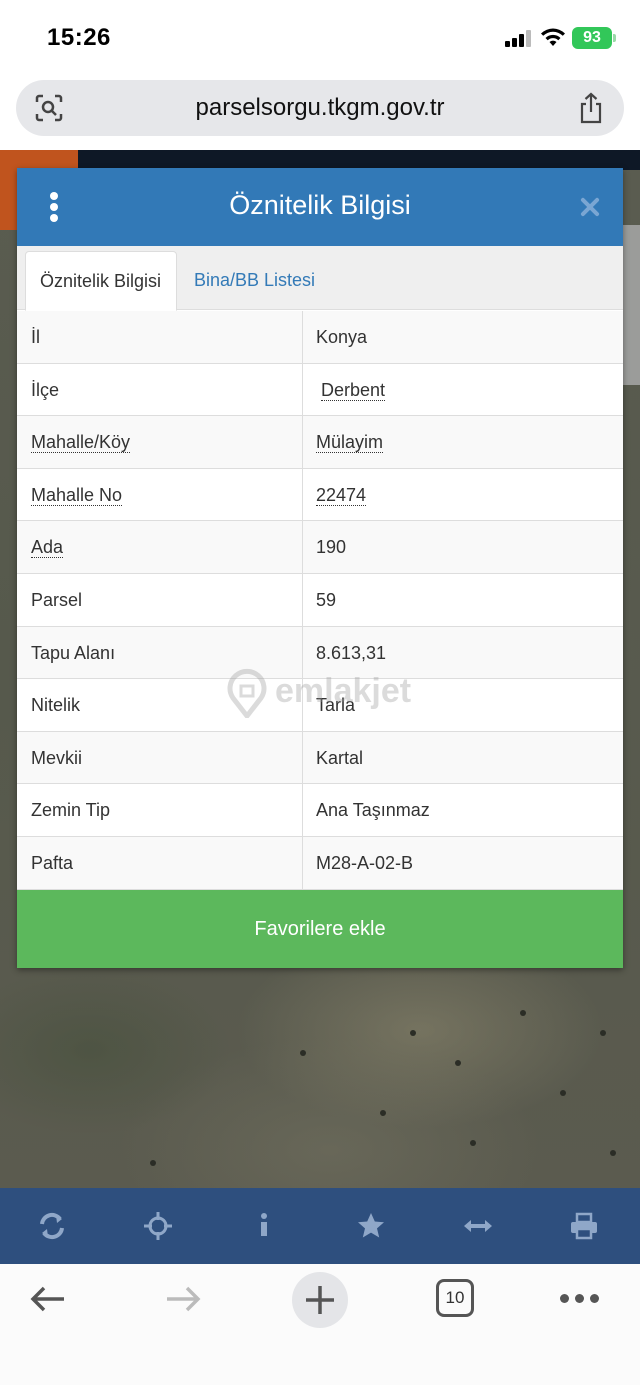 The height and width of the screenshot is (1385, 640). I want to click on new-tab-button, so click(320, 1300).